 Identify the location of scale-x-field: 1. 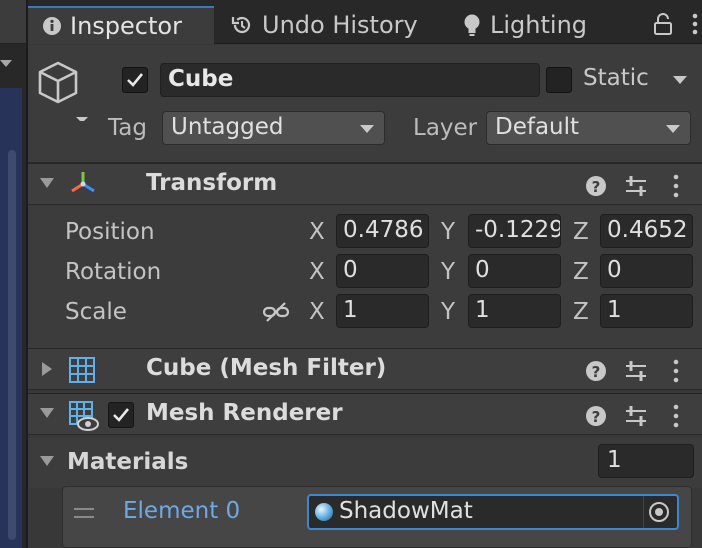
(382, 311).